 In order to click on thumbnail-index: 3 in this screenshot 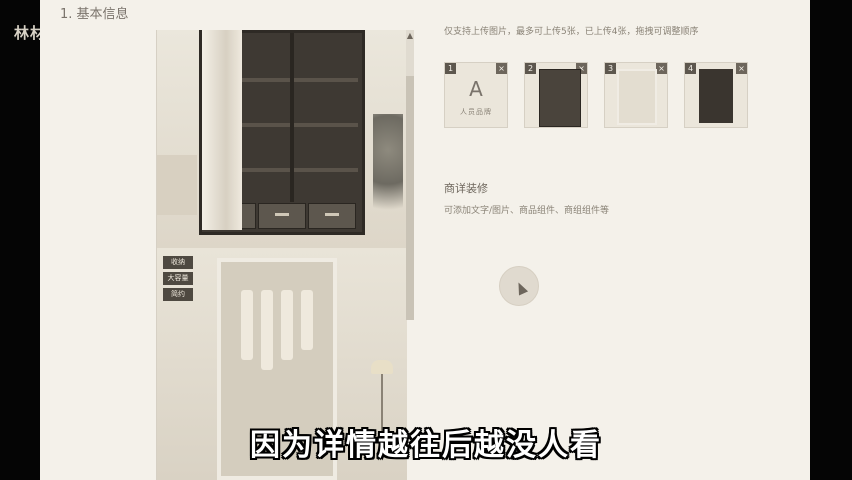, I will do `click(610, 68)`.